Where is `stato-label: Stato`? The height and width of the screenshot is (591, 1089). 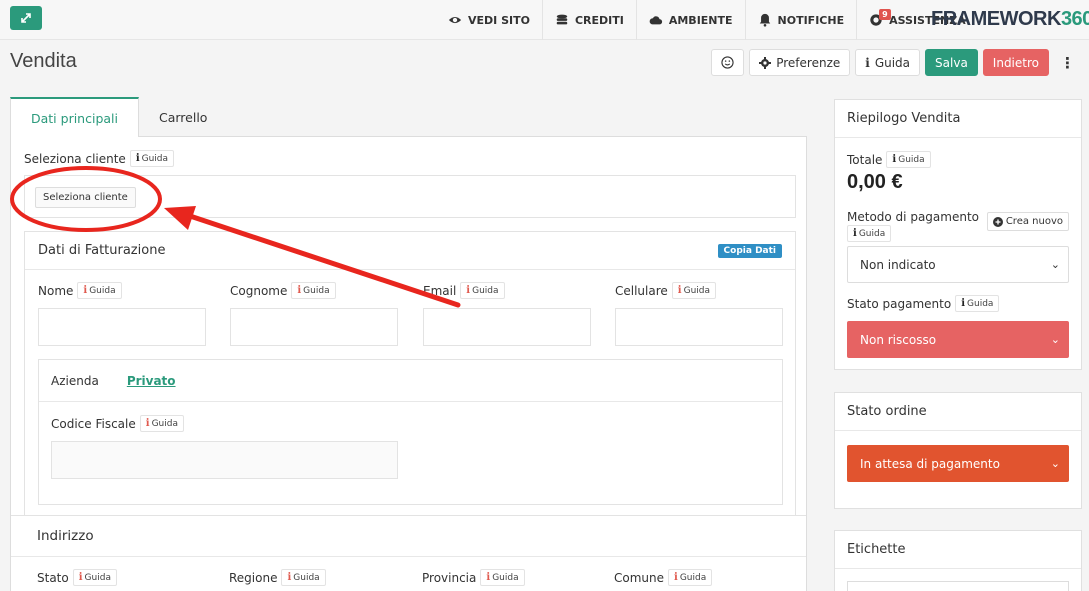
stato-label: Stato is located at coordinates (53, 577).